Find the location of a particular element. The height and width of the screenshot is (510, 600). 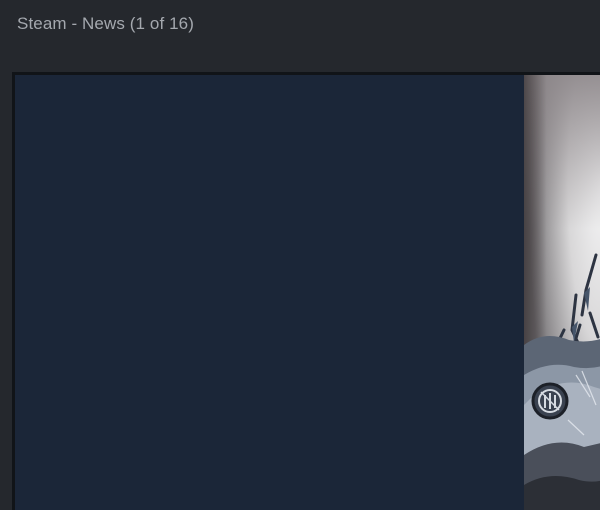

window-title: Steam - News (1 of 16) is located at coordinates (105, 23).